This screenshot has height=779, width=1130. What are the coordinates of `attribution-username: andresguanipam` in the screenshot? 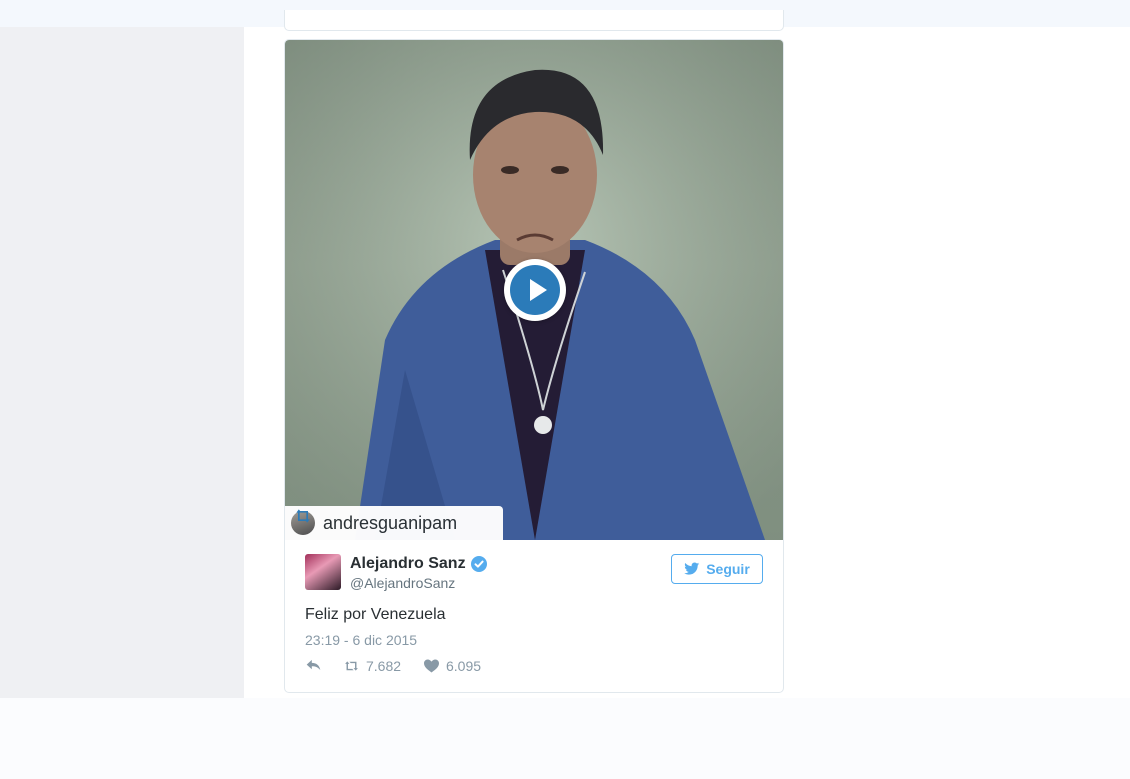 It's located at (390, 522).